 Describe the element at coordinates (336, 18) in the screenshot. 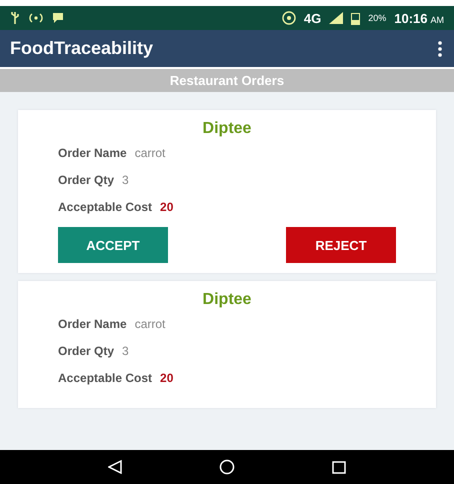

I see `signal-icon` at that location.